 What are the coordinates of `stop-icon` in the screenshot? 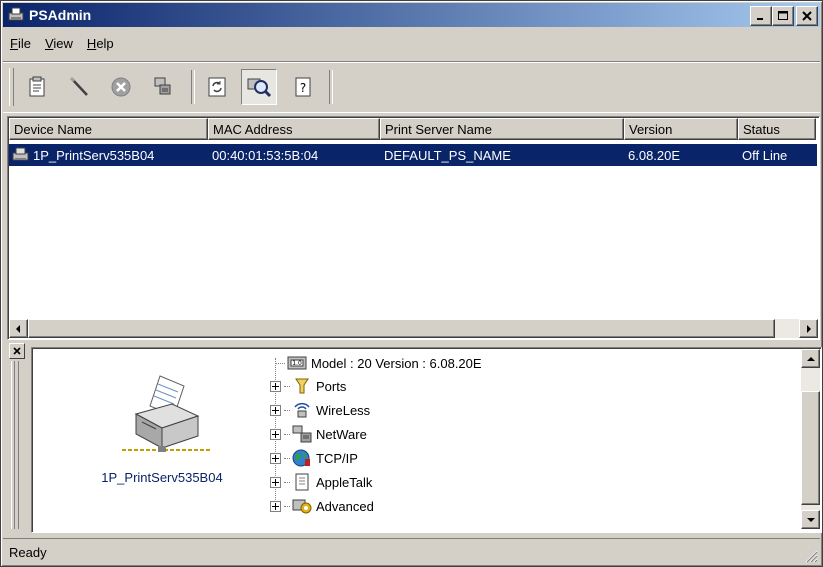 It's located at (121, 87).